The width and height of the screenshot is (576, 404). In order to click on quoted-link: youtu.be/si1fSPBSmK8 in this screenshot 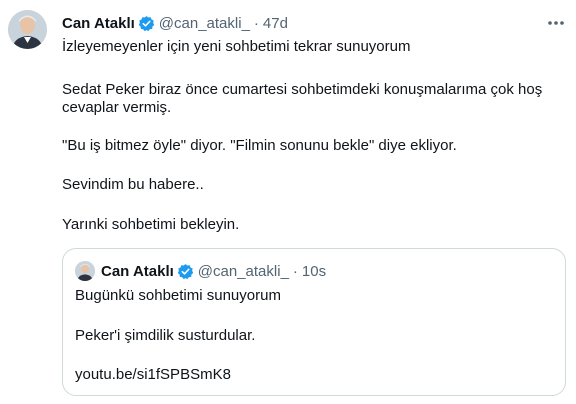, I will do `click(153, 375)`.